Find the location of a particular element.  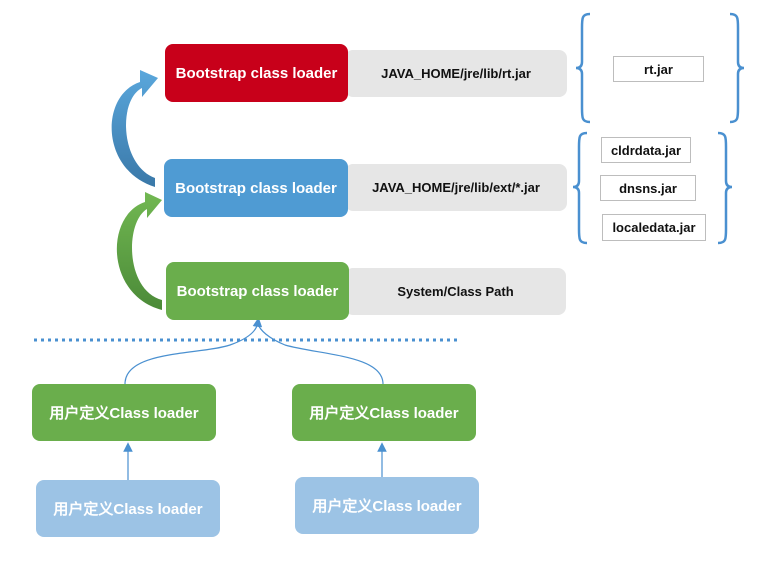

bootstrap-loader-box: Bootstrap class loader is located at coordinates (256, 73).